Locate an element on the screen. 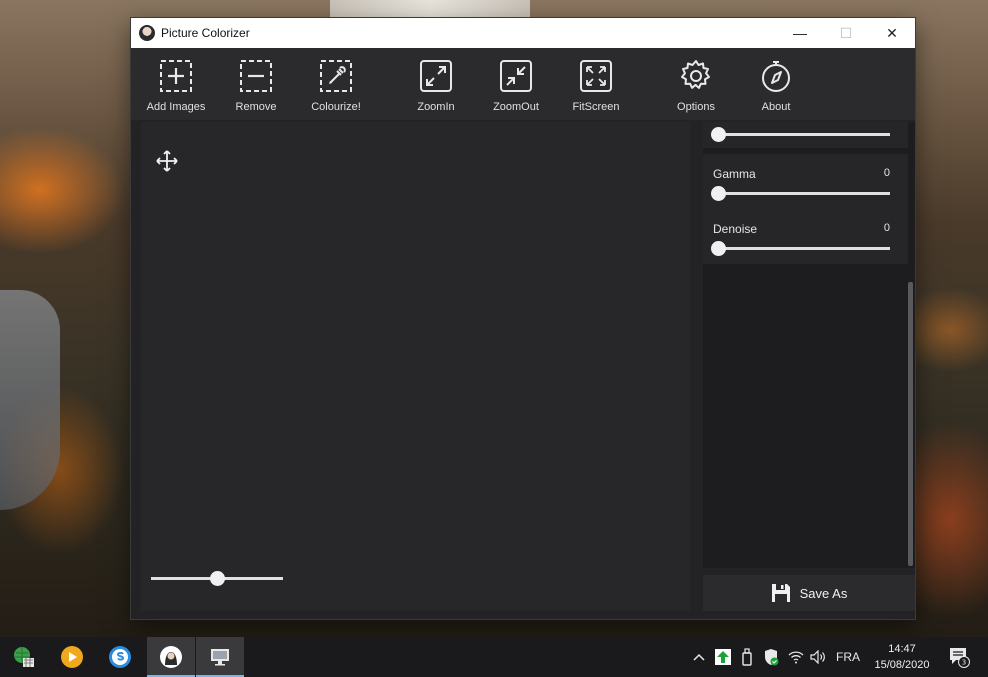  gamma-value: 0 is located at coordinates (886, 173).